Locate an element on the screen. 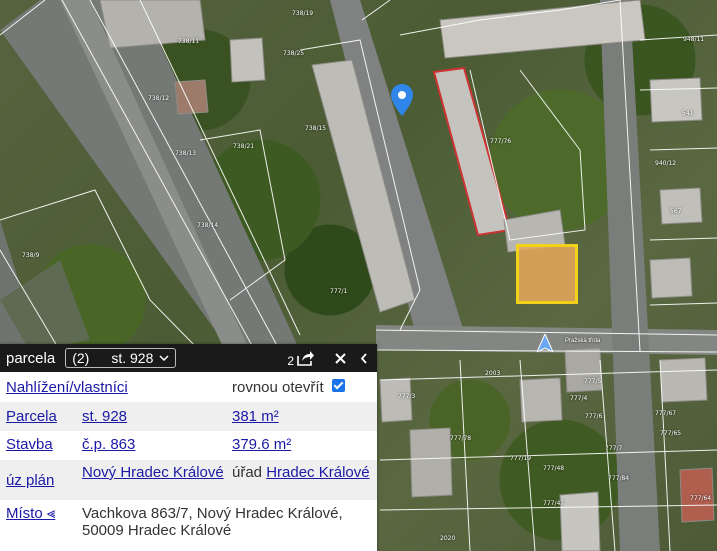 The image size is (717, 551). parcel-label: 777/5 is located at coordinates (593, 381).